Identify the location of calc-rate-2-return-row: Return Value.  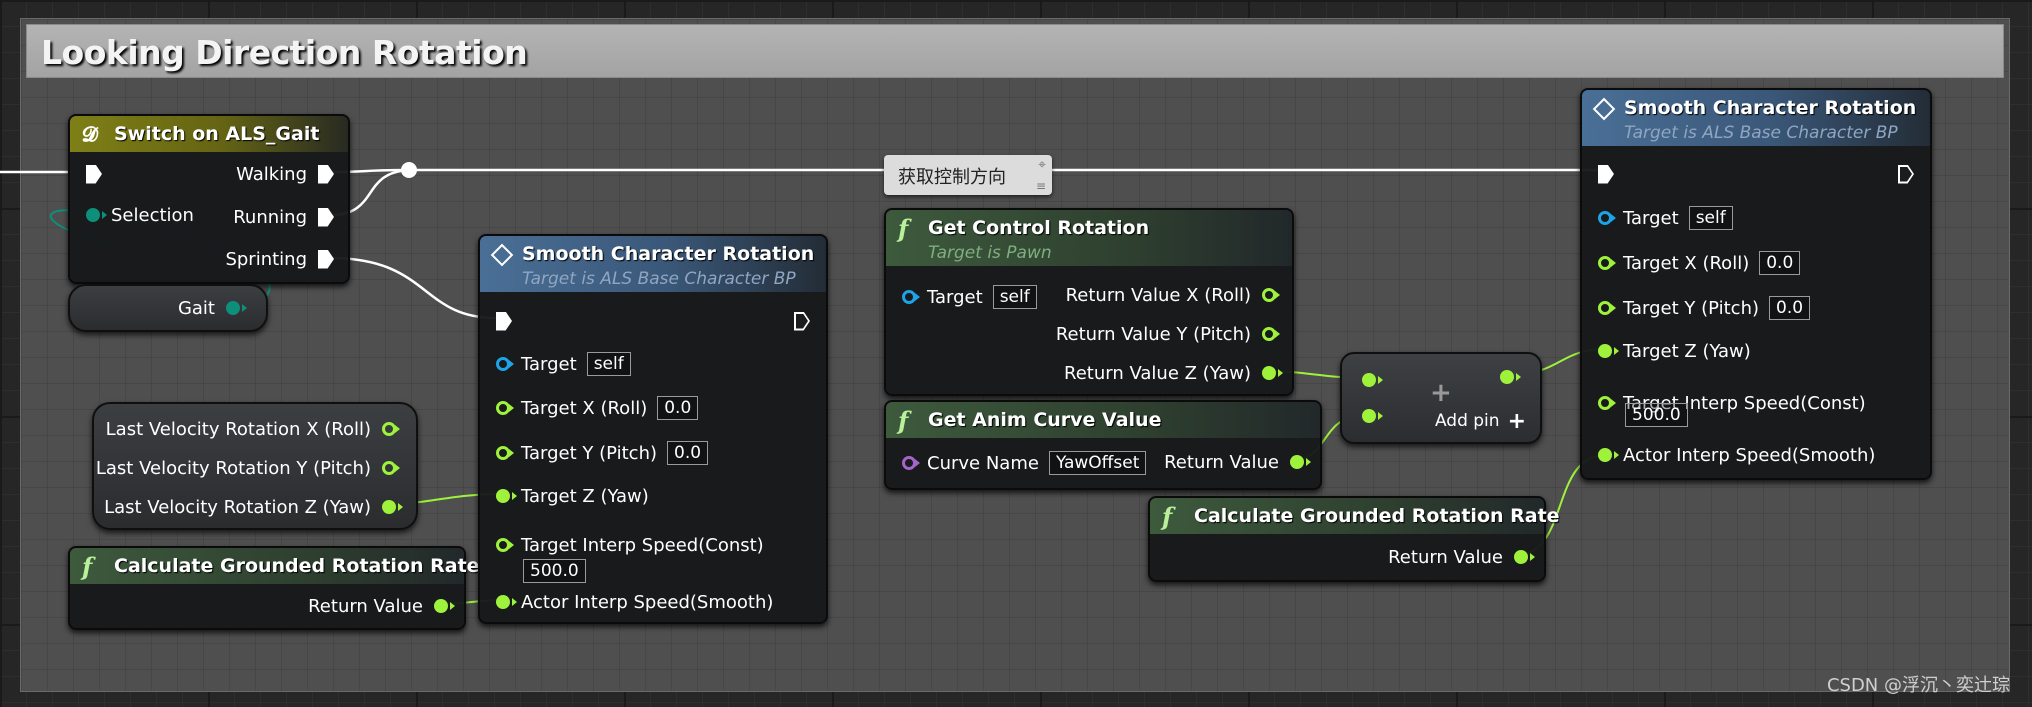
(1461, 557).